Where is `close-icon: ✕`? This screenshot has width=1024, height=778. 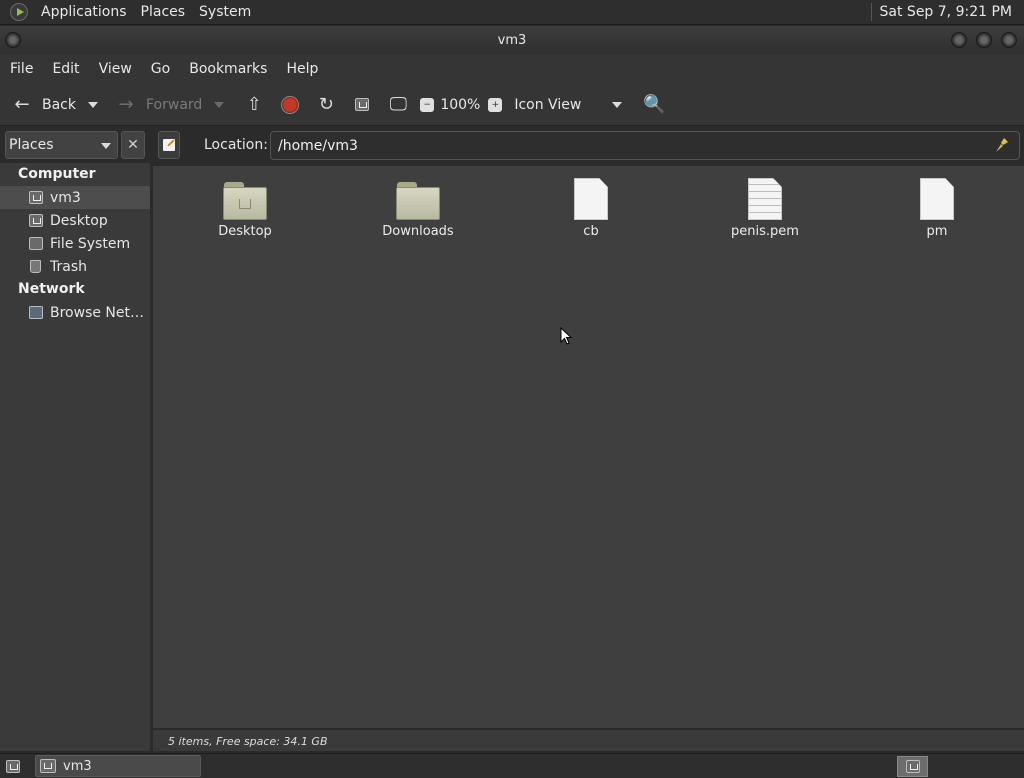 close-icon: ✕ is located at coordinates (133, 145).